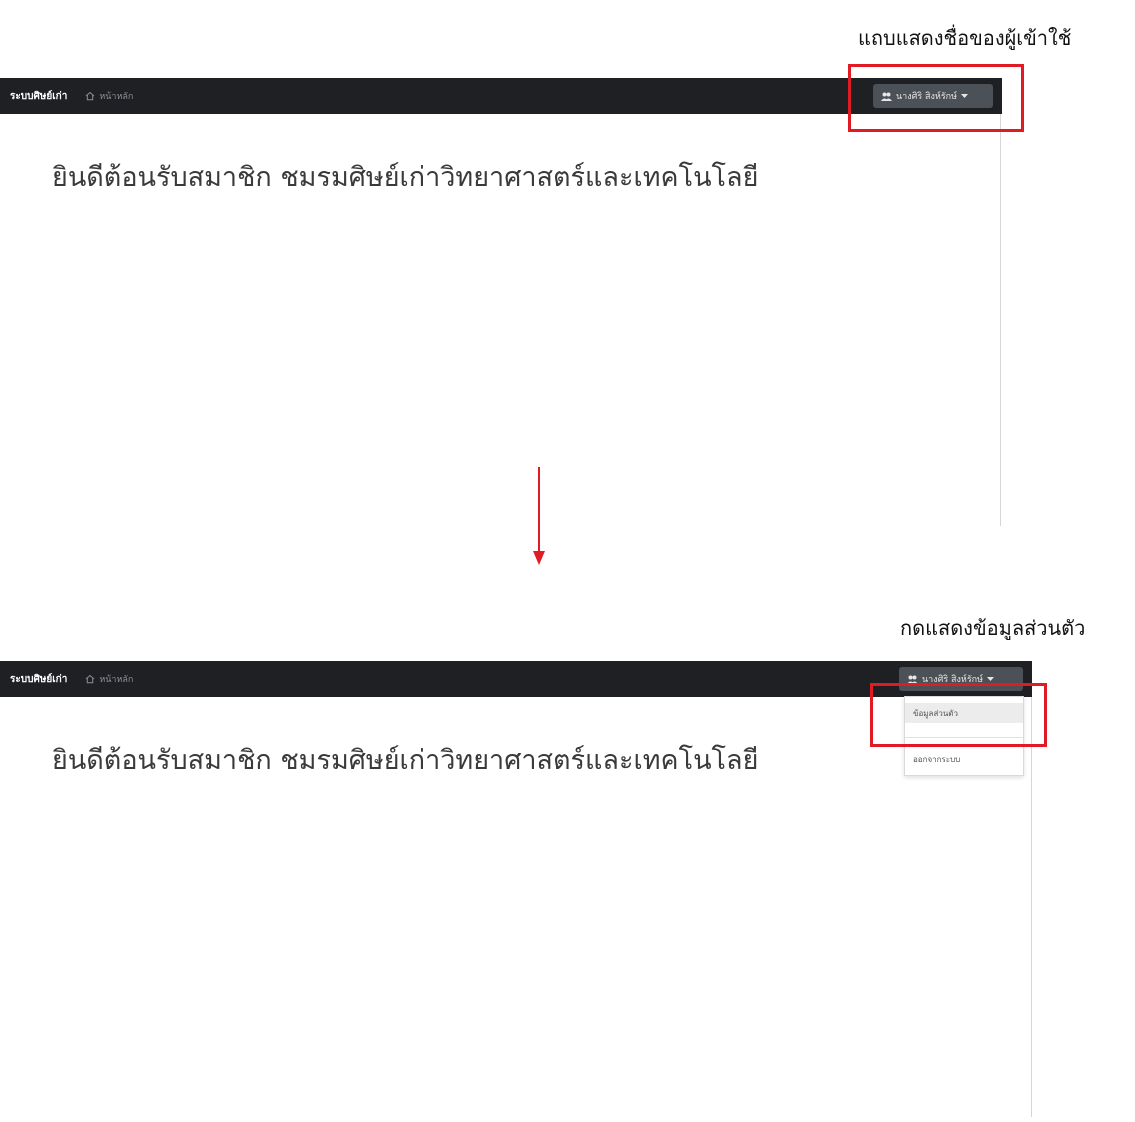  What do you see at coordinates (964, 759) in the screenshot?
I see `dropdown-item-logout: ออกจากระบบ` at bounding box center [964, 759].